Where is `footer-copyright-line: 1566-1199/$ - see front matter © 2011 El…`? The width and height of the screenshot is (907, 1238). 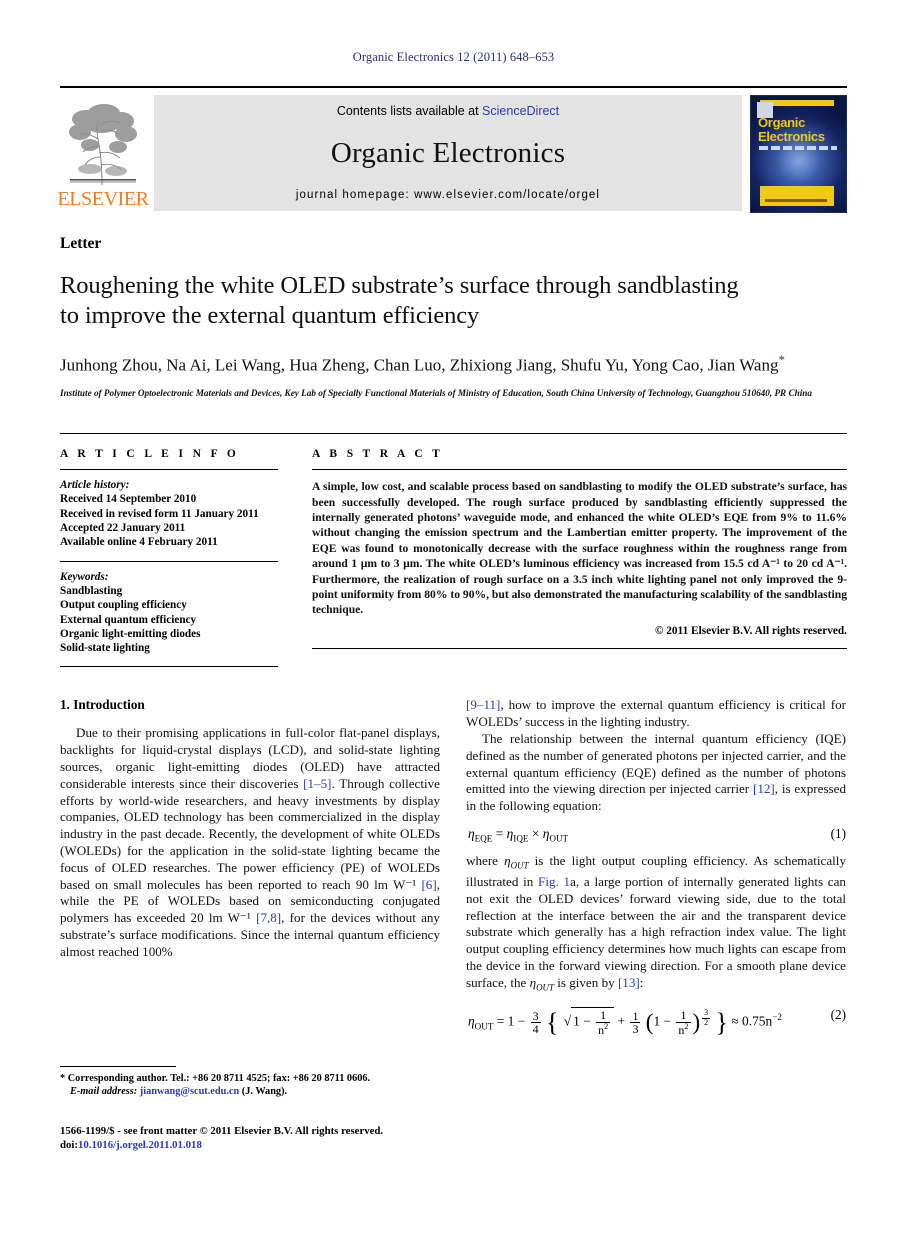
footer-copyright-line: 1566-1199/$ - see front matter © 2011 El… is located at coordinates (222, 1131).